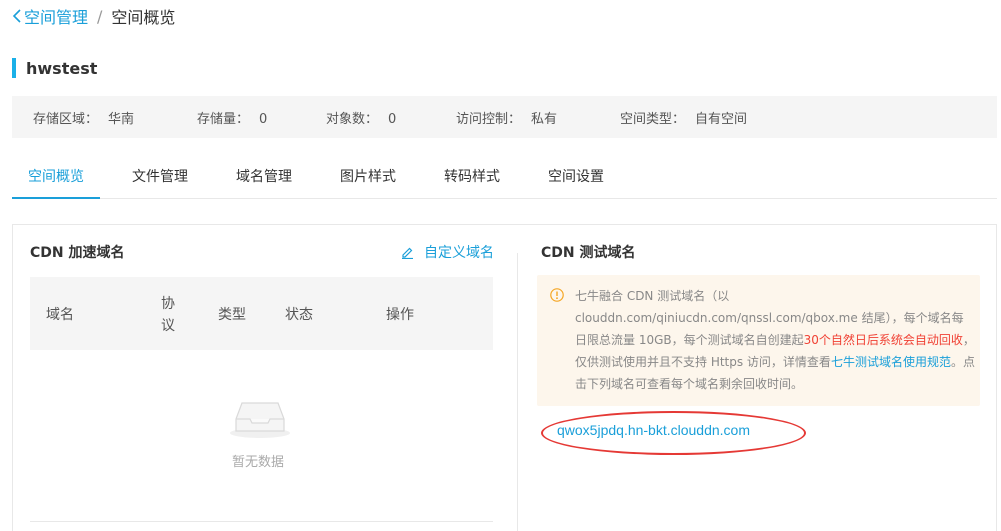 The height and width of the screenshot is (531, 1001). Describe the element at coordinates (299, 315) in the screenshot. I see `column-header-status: 状态` at that location.